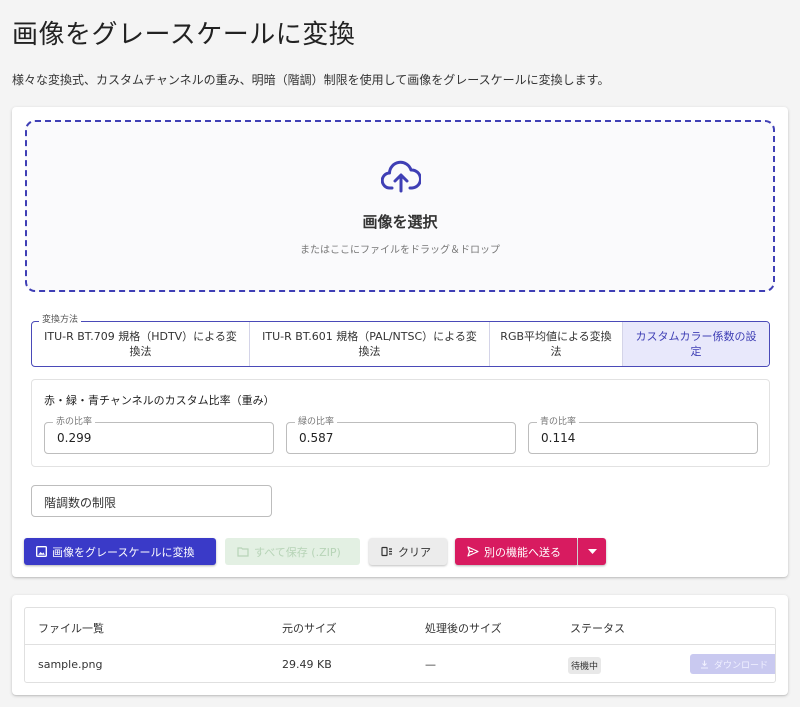  Describe the element at coordinates (463, 628) in the screenshot. I see `col-header-processed-size: 処理後のサイズ` at that location.